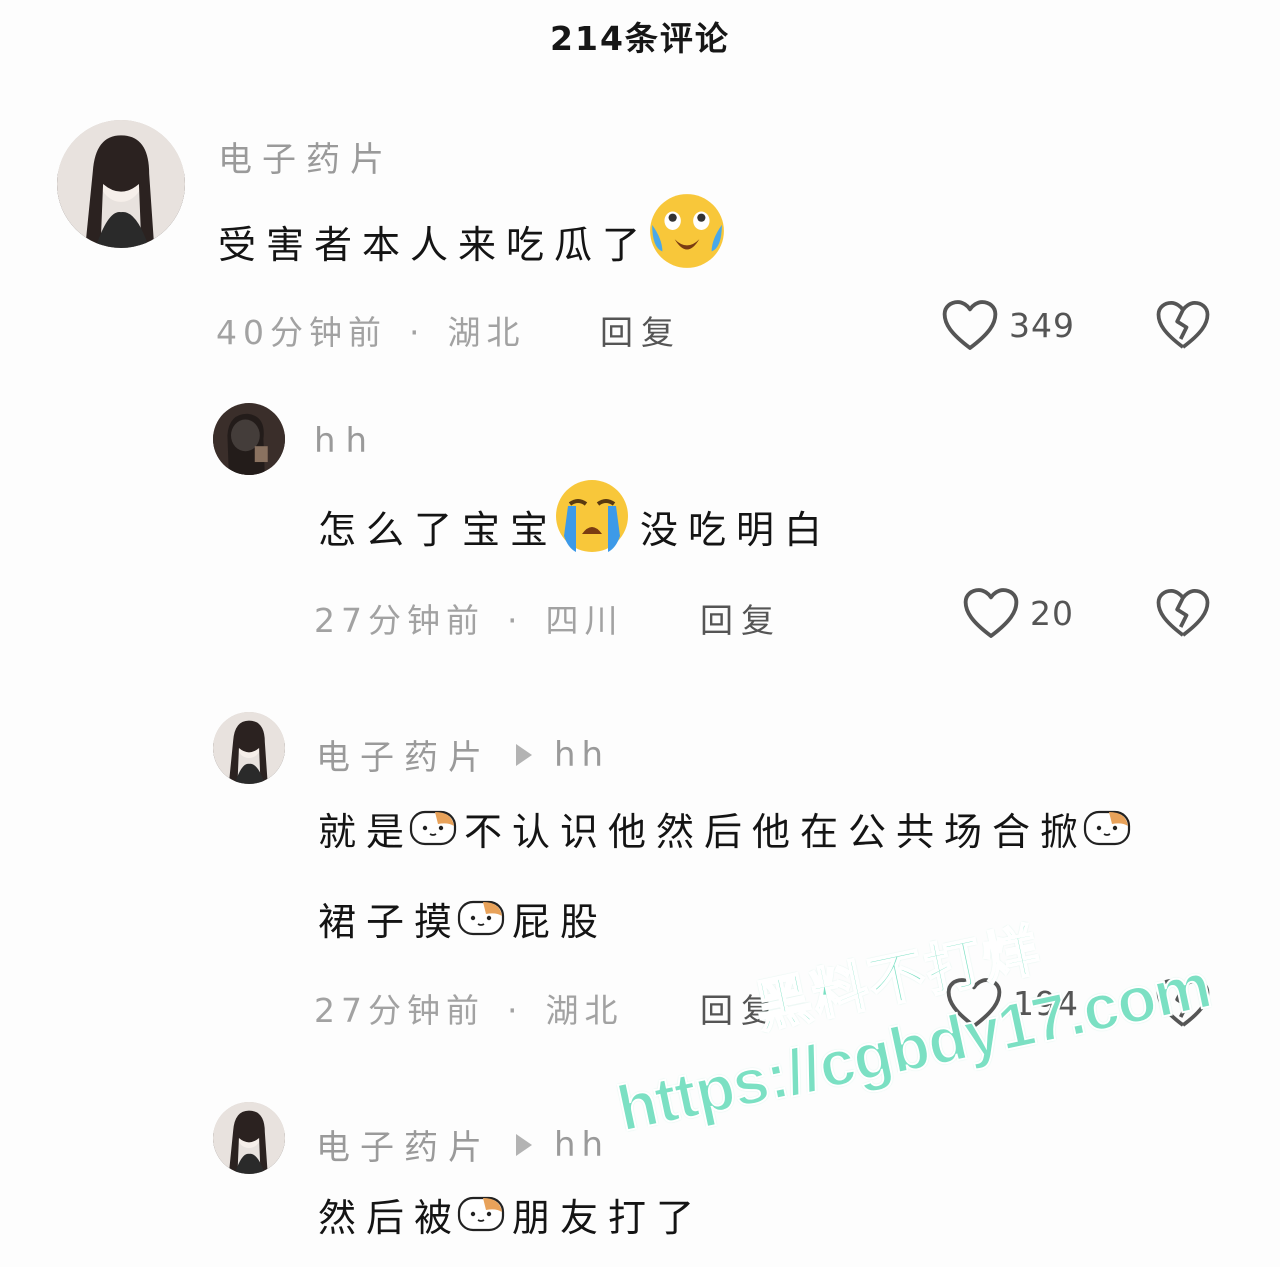  I want to click on watermark-line-2: https://cgbdy17.com, so click(913, 1047).